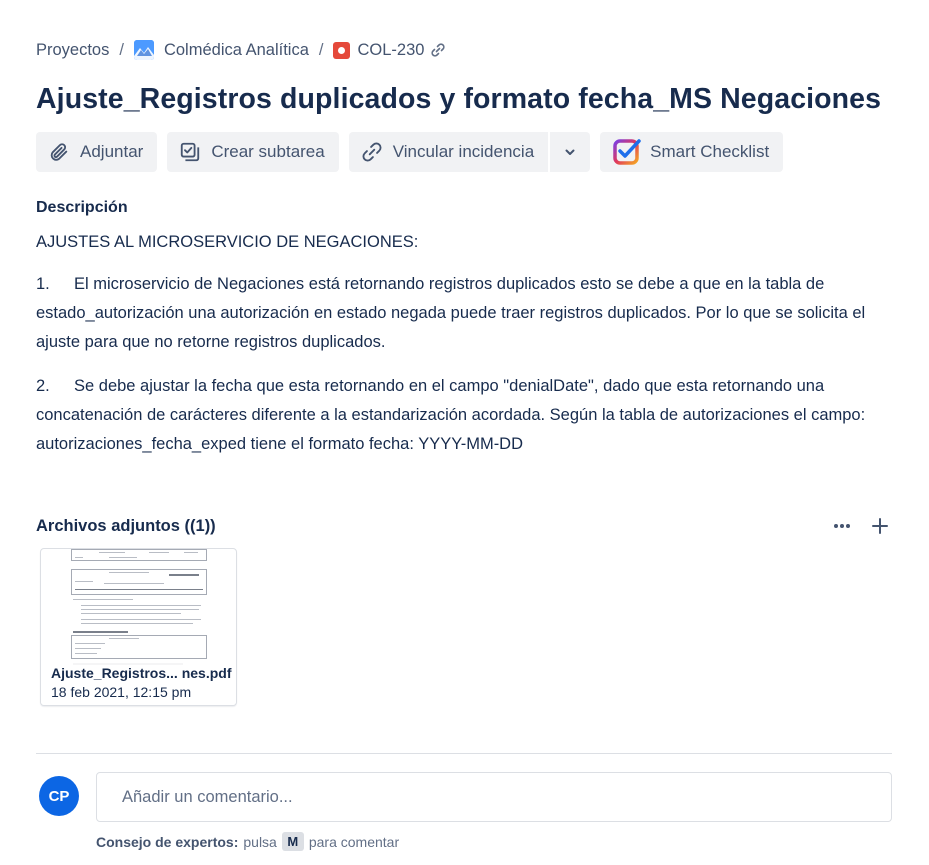  Describe the element at coordinates (126, 525) in the screenshot. I see `attachments-title: Archivos adjuntos ((1))` at that location.